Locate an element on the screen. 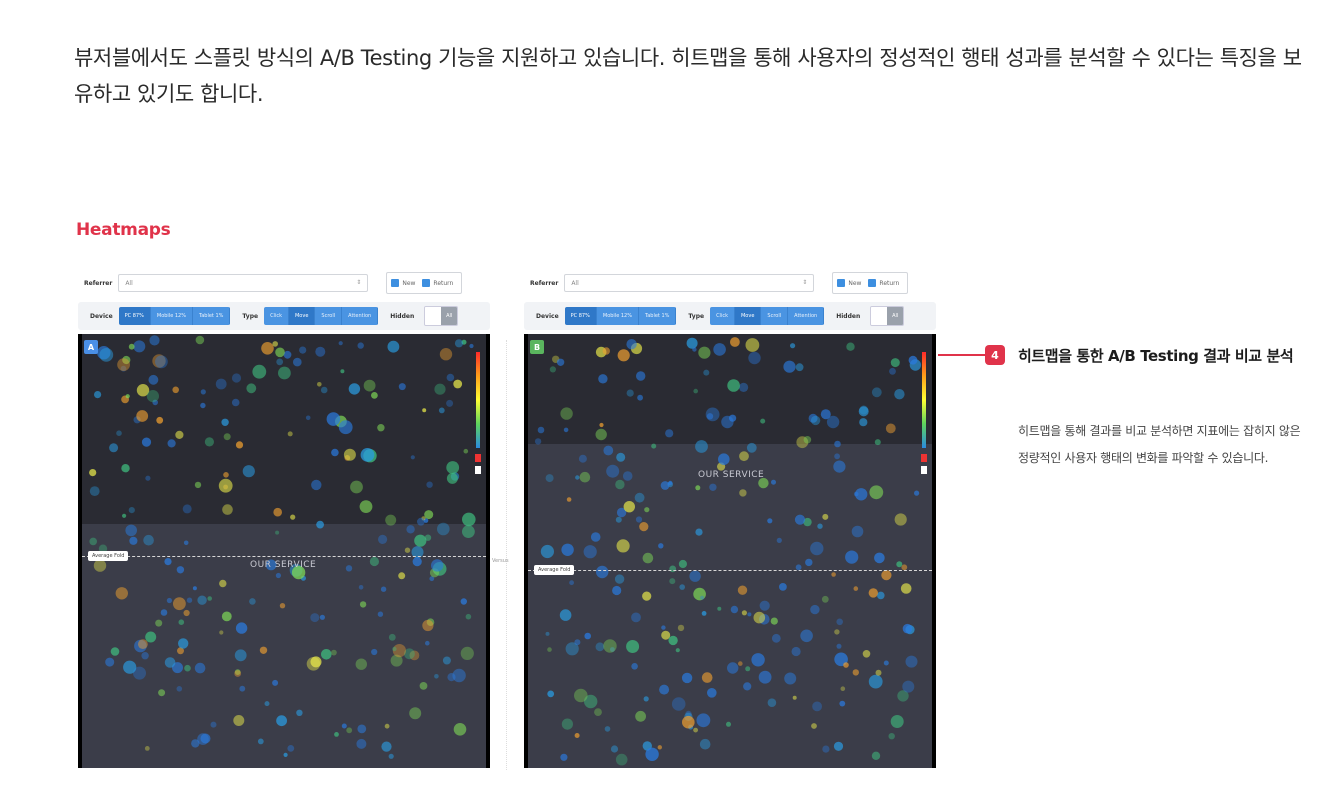  referrer-label: Referrer is located at coordinates (544, 283).